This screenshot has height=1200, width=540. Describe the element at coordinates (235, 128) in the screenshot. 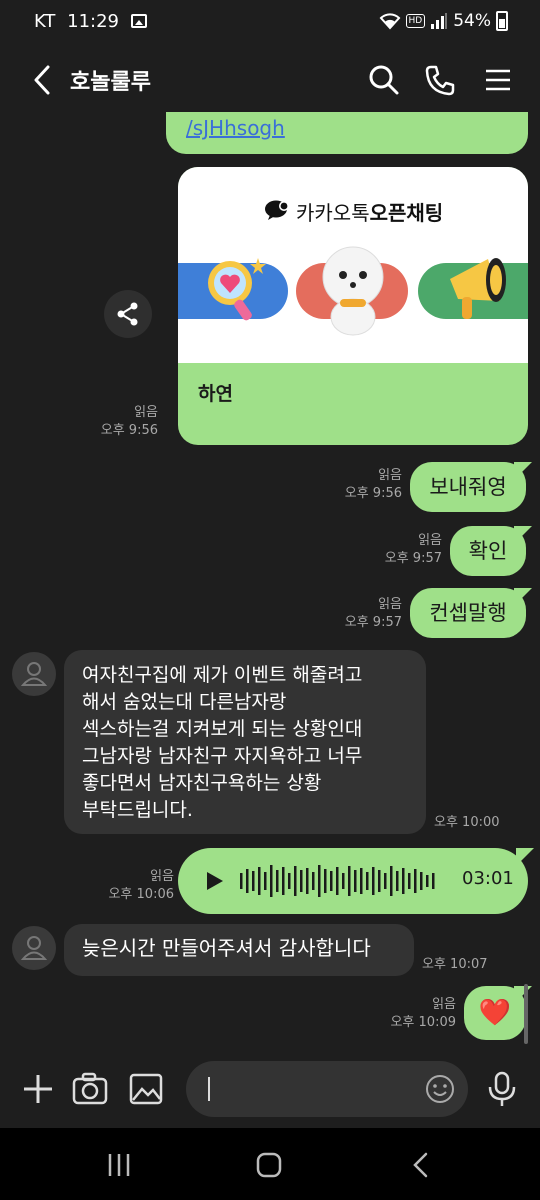

I see `link-text: /sJHhsogh` at that location.